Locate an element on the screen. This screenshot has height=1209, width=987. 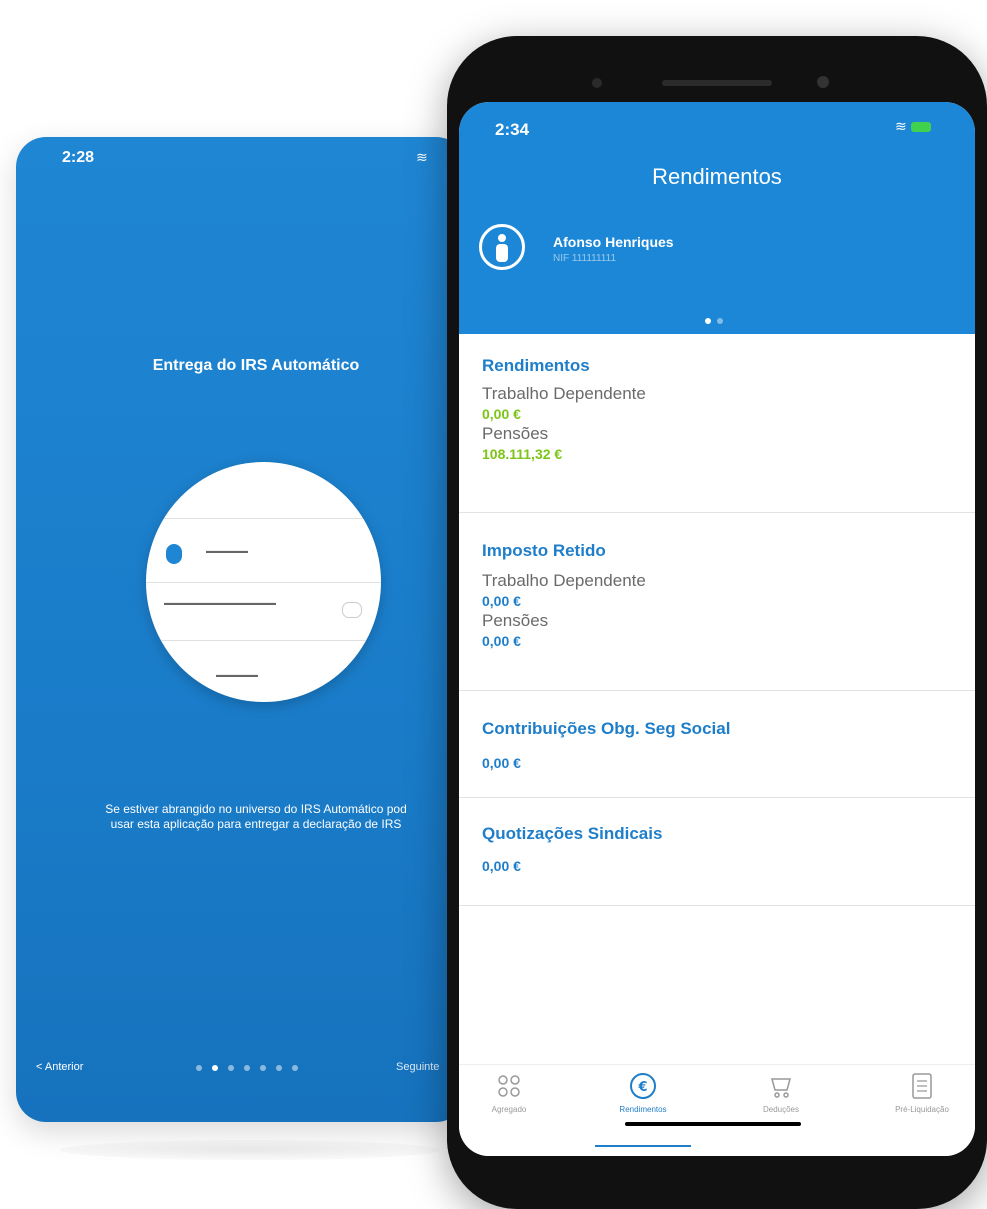
tab-deducoes: Deduções is located at coordinates (781, 1092).